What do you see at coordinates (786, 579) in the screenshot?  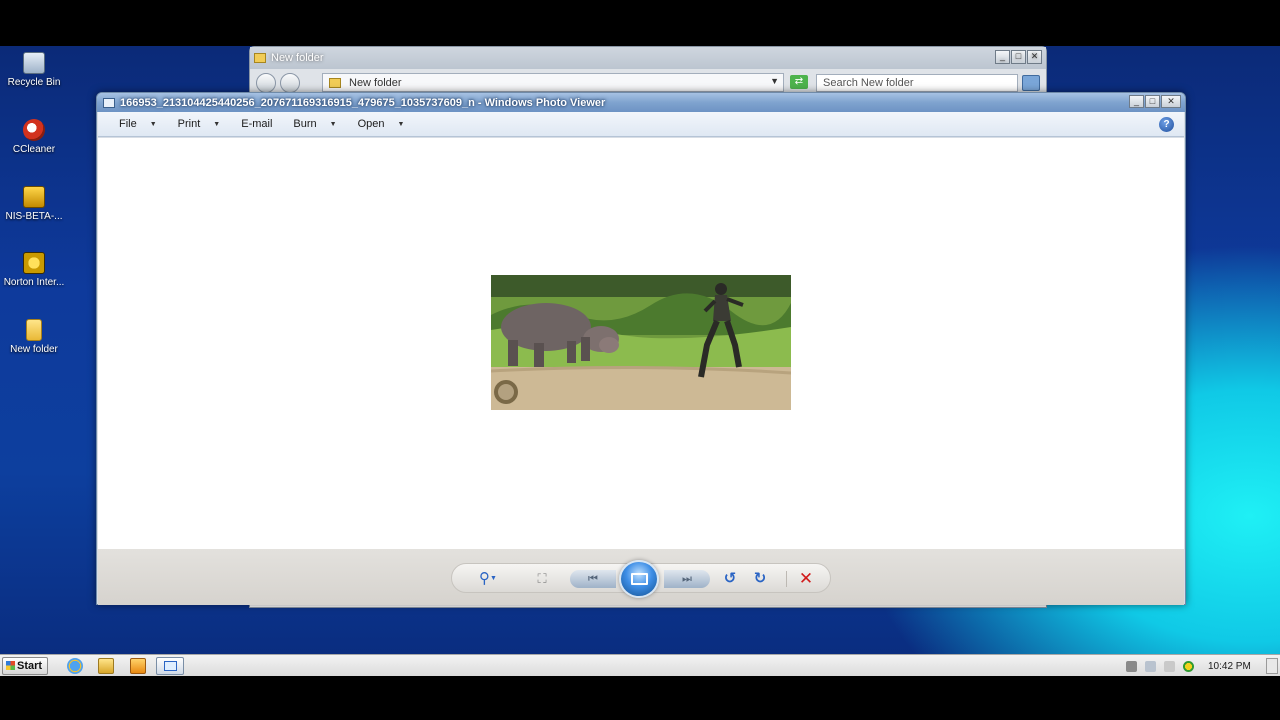 I see `toolbar-separator` at bounding box center [786, 579].